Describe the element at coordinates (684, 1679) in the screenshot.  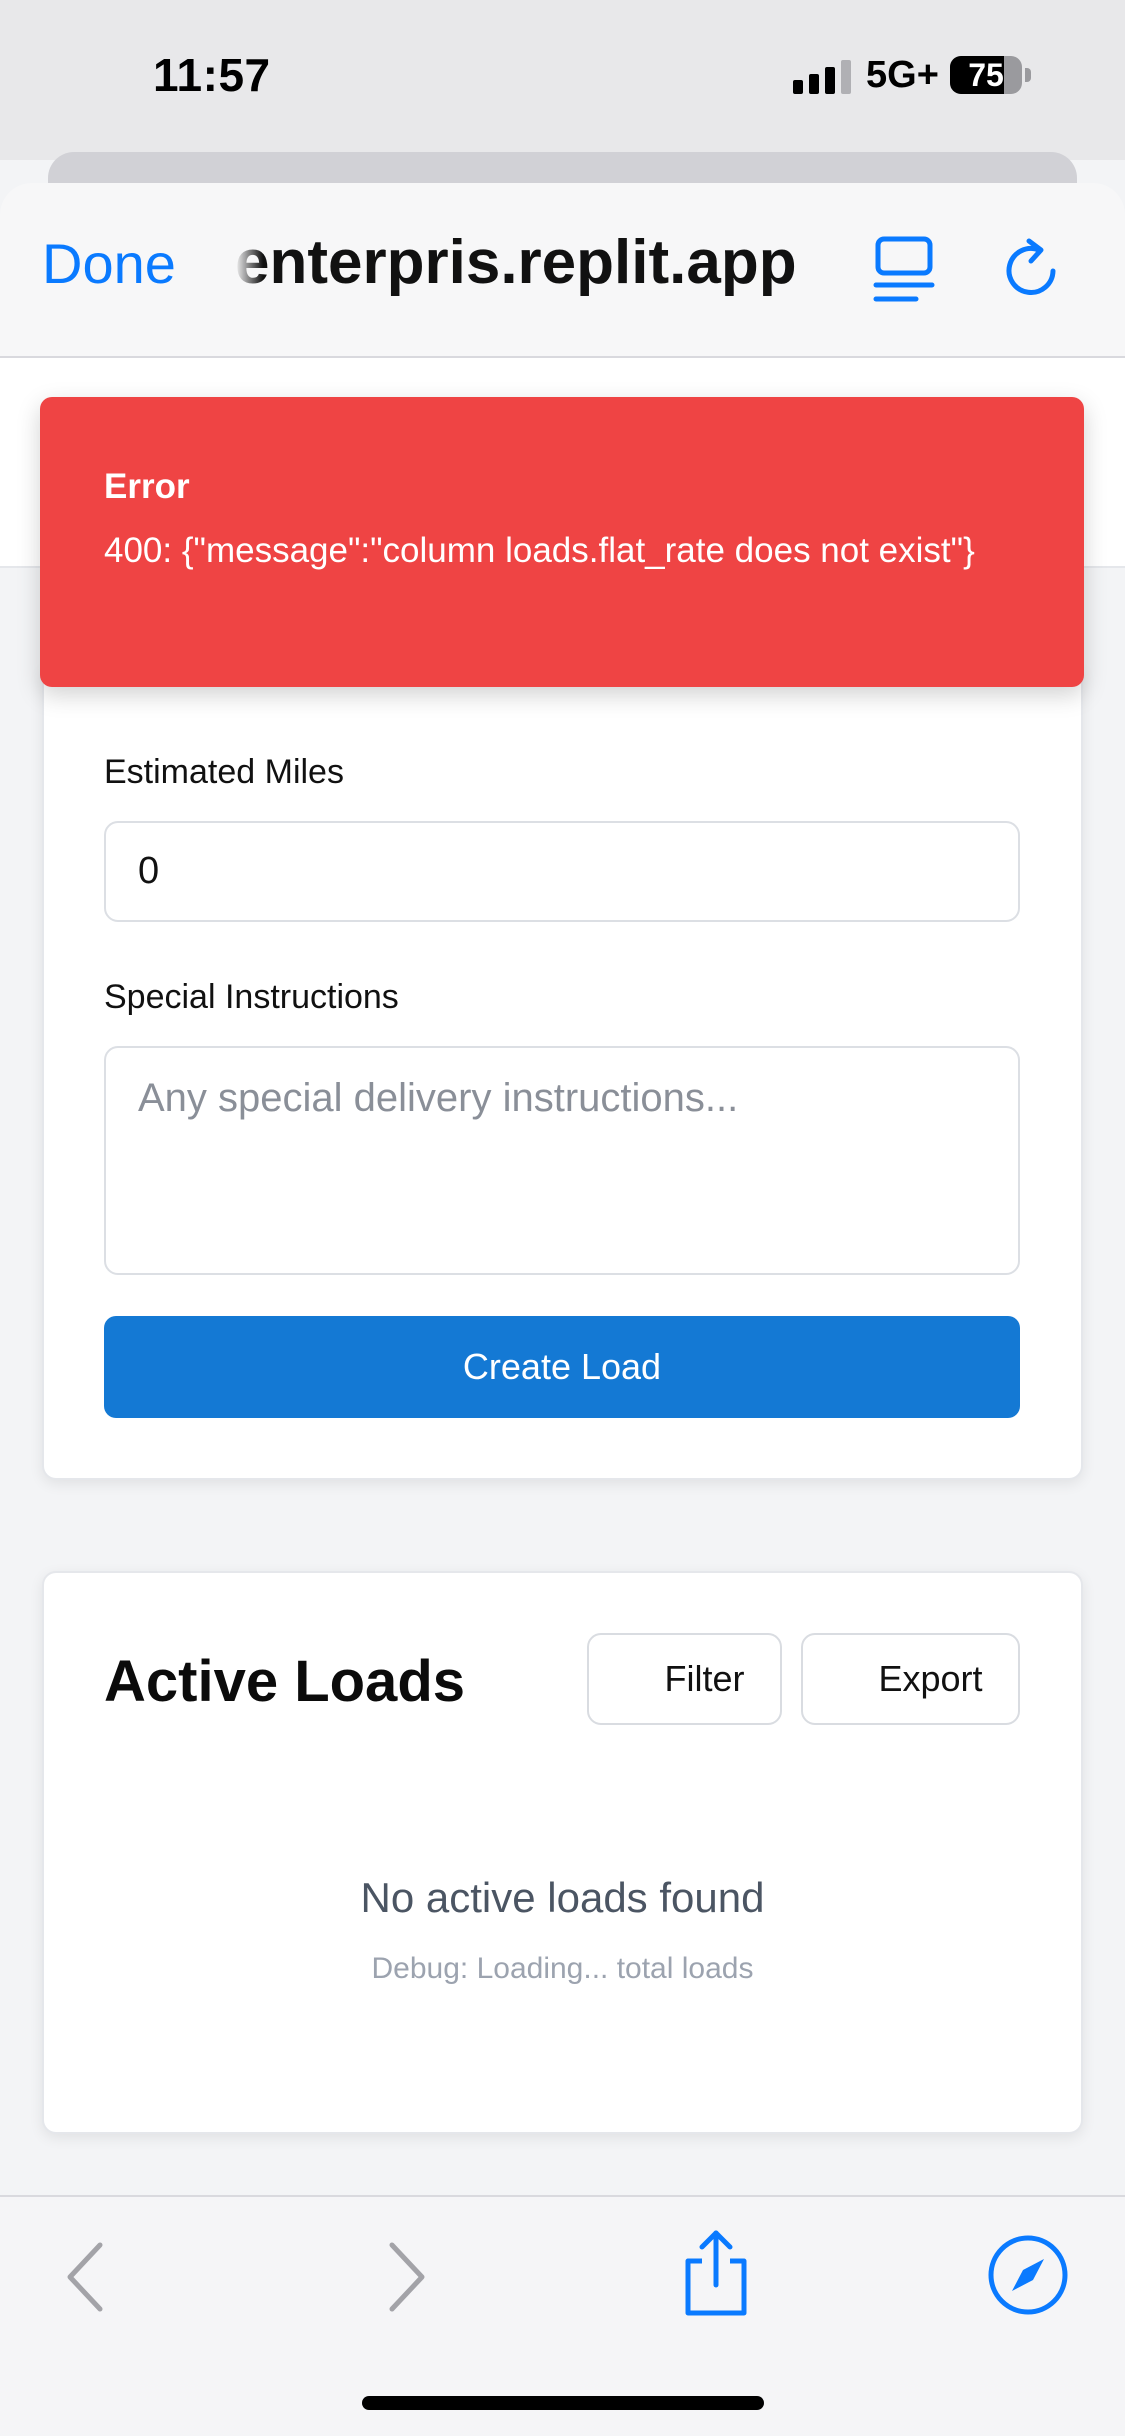
I see `filter-button: Filter` at that location.